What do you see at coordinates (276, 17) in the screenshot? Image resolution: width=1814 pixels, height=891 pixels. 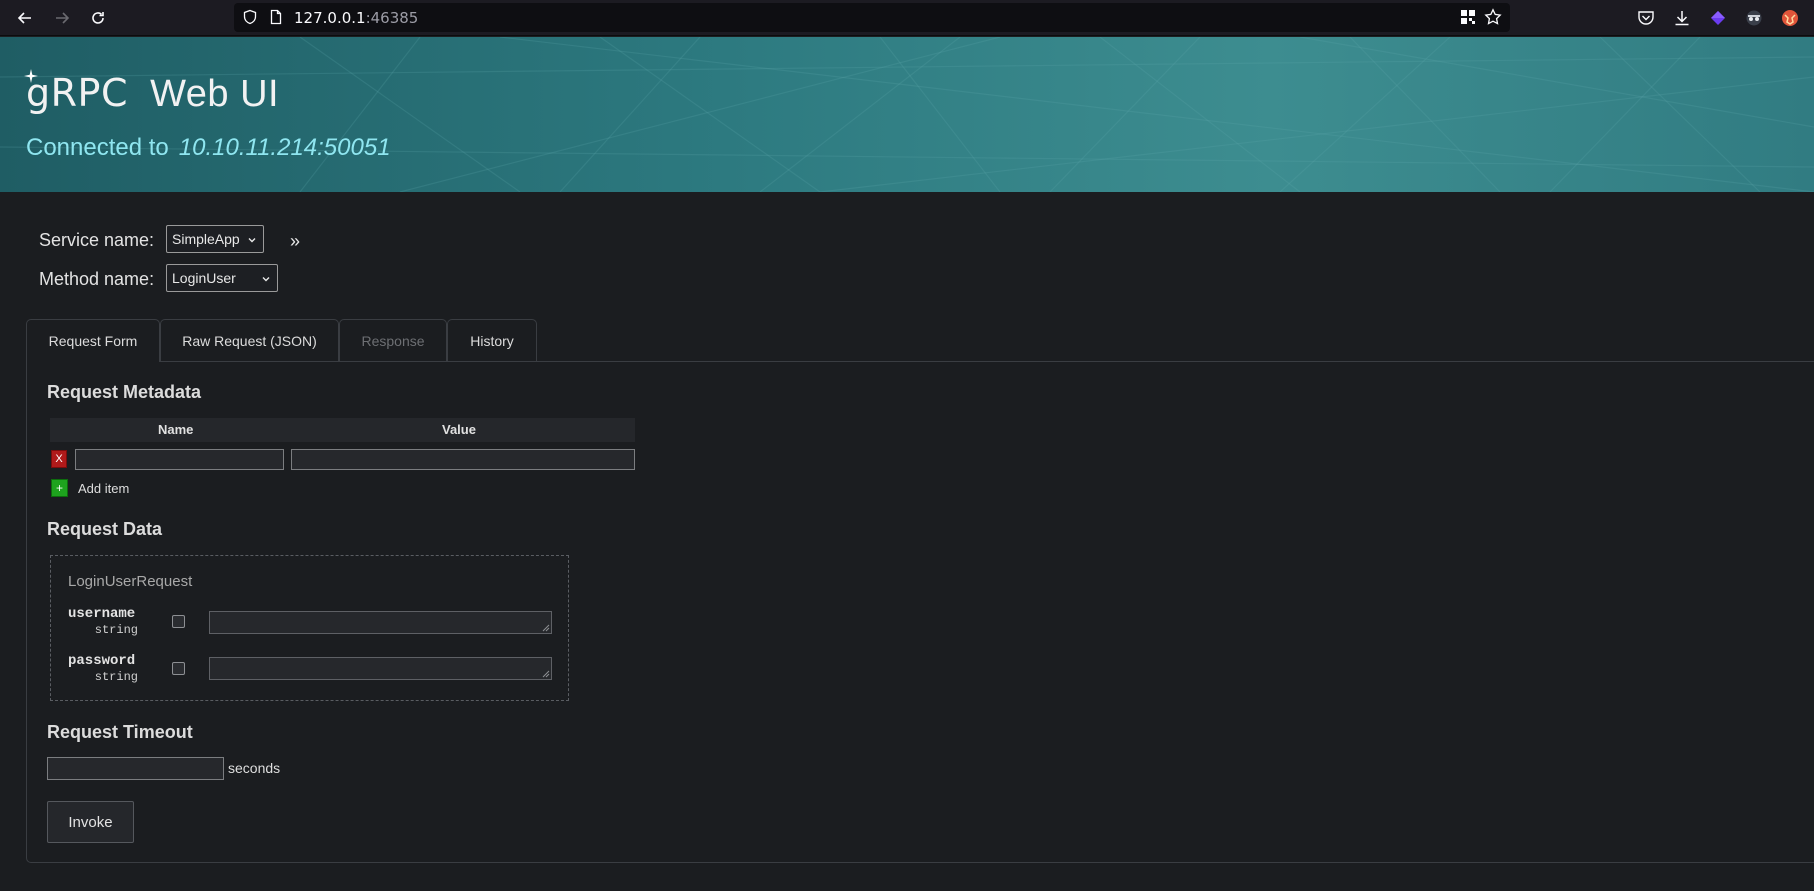 I see `page-icon` at bounding box center [276, 17].